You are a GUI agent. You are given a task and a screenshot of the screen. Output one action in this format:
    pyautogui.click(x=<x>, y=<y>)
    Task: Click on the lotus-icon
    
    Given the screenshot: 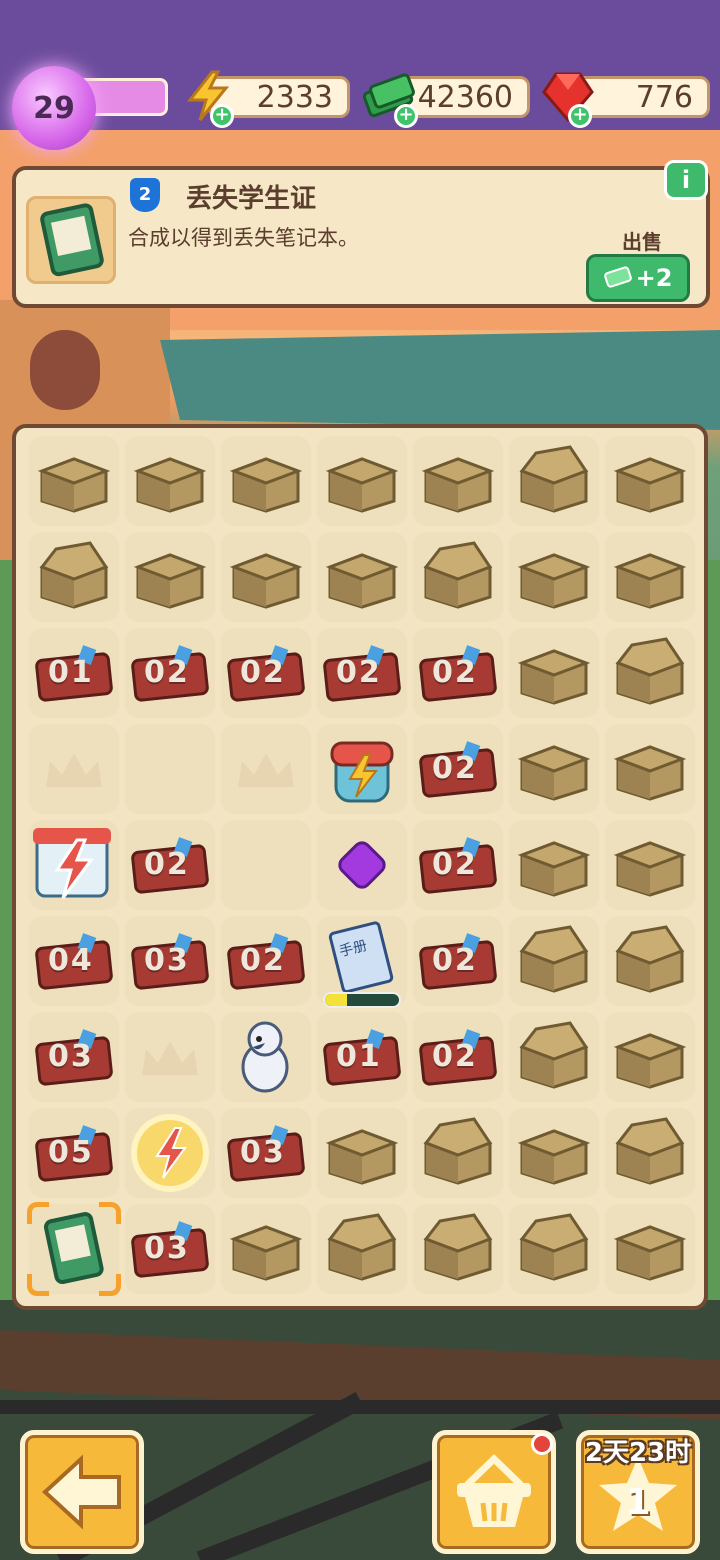 What is the action you would take?
    pyautogui.click(x=170, y=1058)
    